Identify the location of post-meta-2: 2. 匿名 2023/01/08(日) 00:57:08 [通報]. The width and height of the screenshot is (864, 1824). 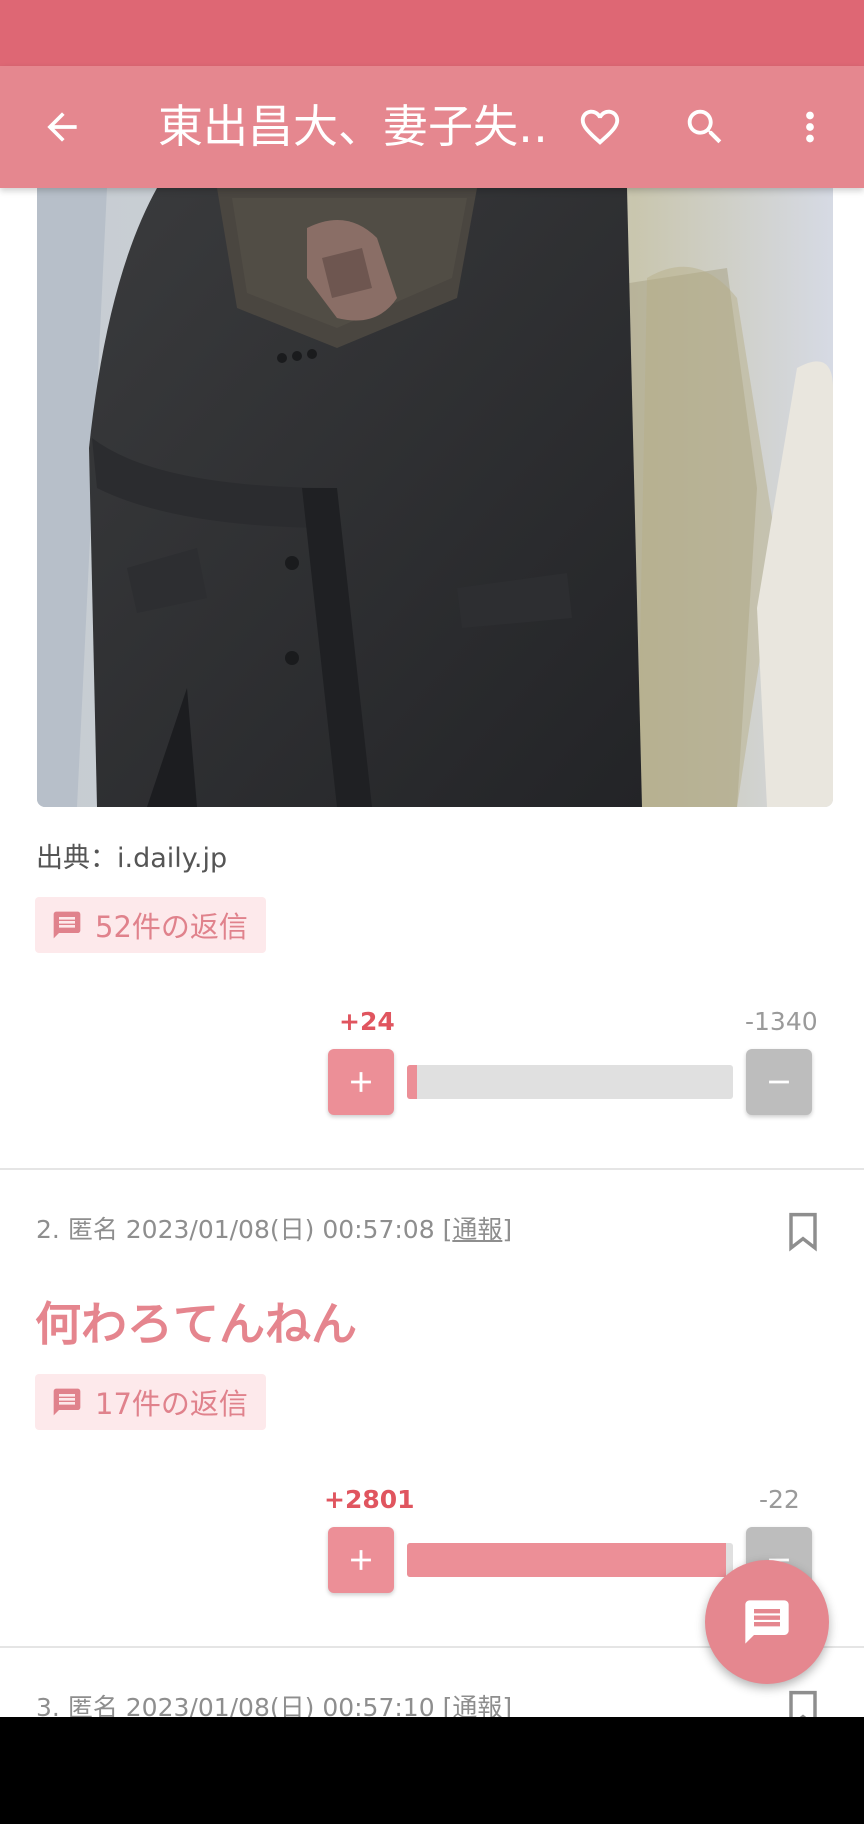
(274, 1228).